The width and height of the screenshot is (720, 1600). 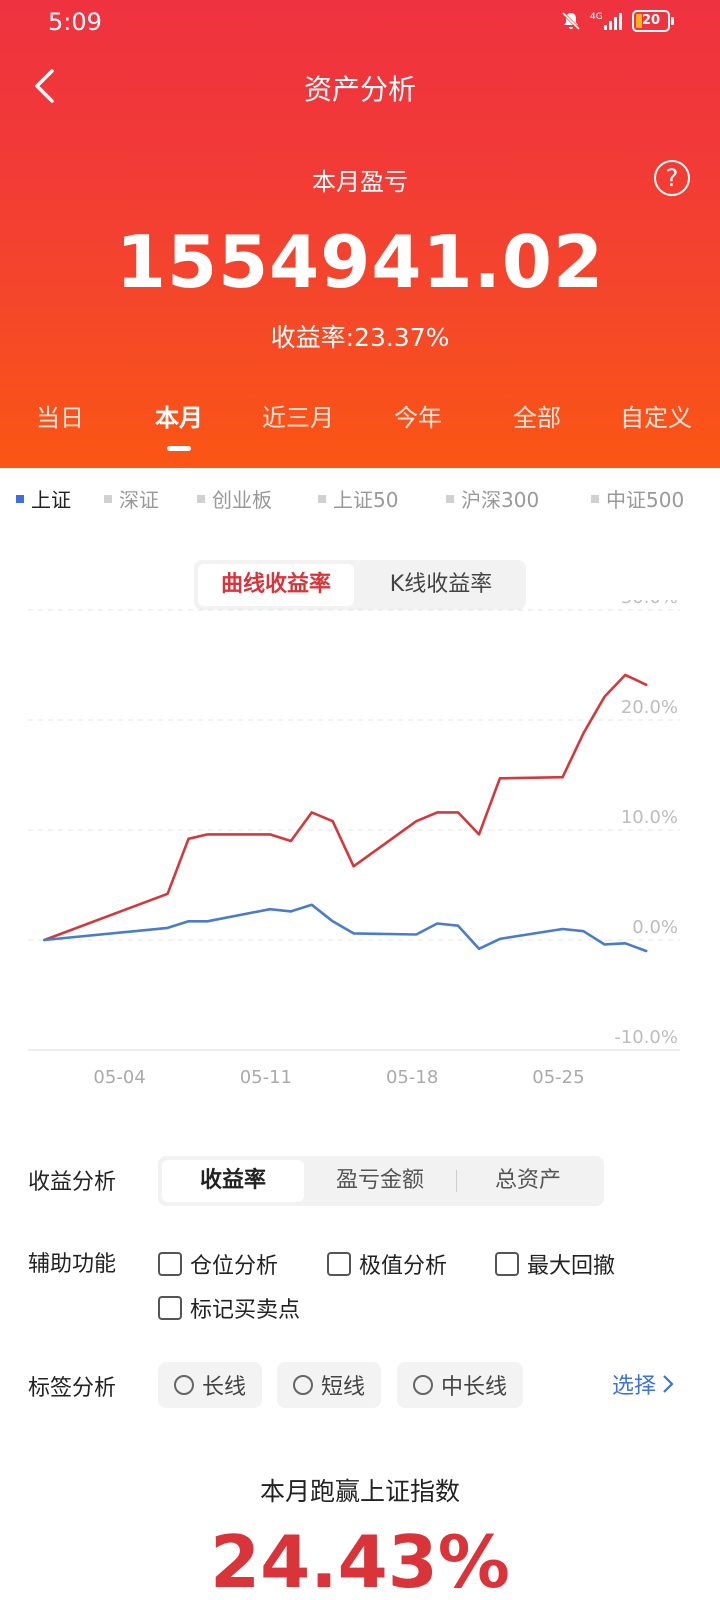 I want to click on status-icons: 4G 20, so click(x=617, y=21).